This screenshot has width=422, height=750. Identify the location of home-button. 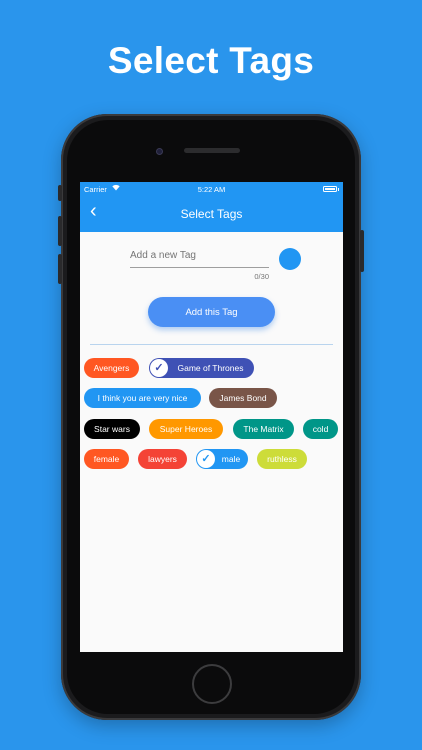
(212, 684).